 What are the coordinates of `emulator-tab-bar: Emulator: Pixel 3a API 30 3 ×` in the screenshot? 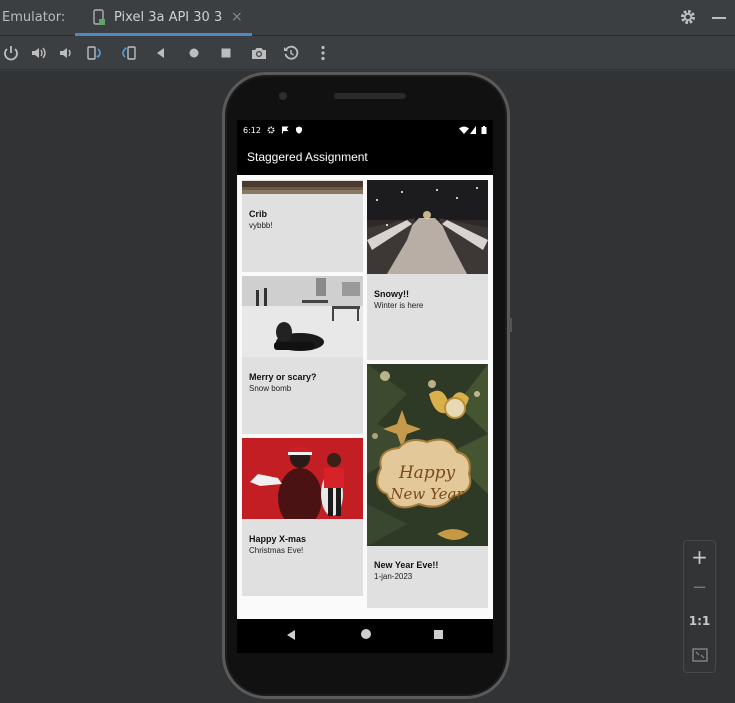 It's located at (367, 18).